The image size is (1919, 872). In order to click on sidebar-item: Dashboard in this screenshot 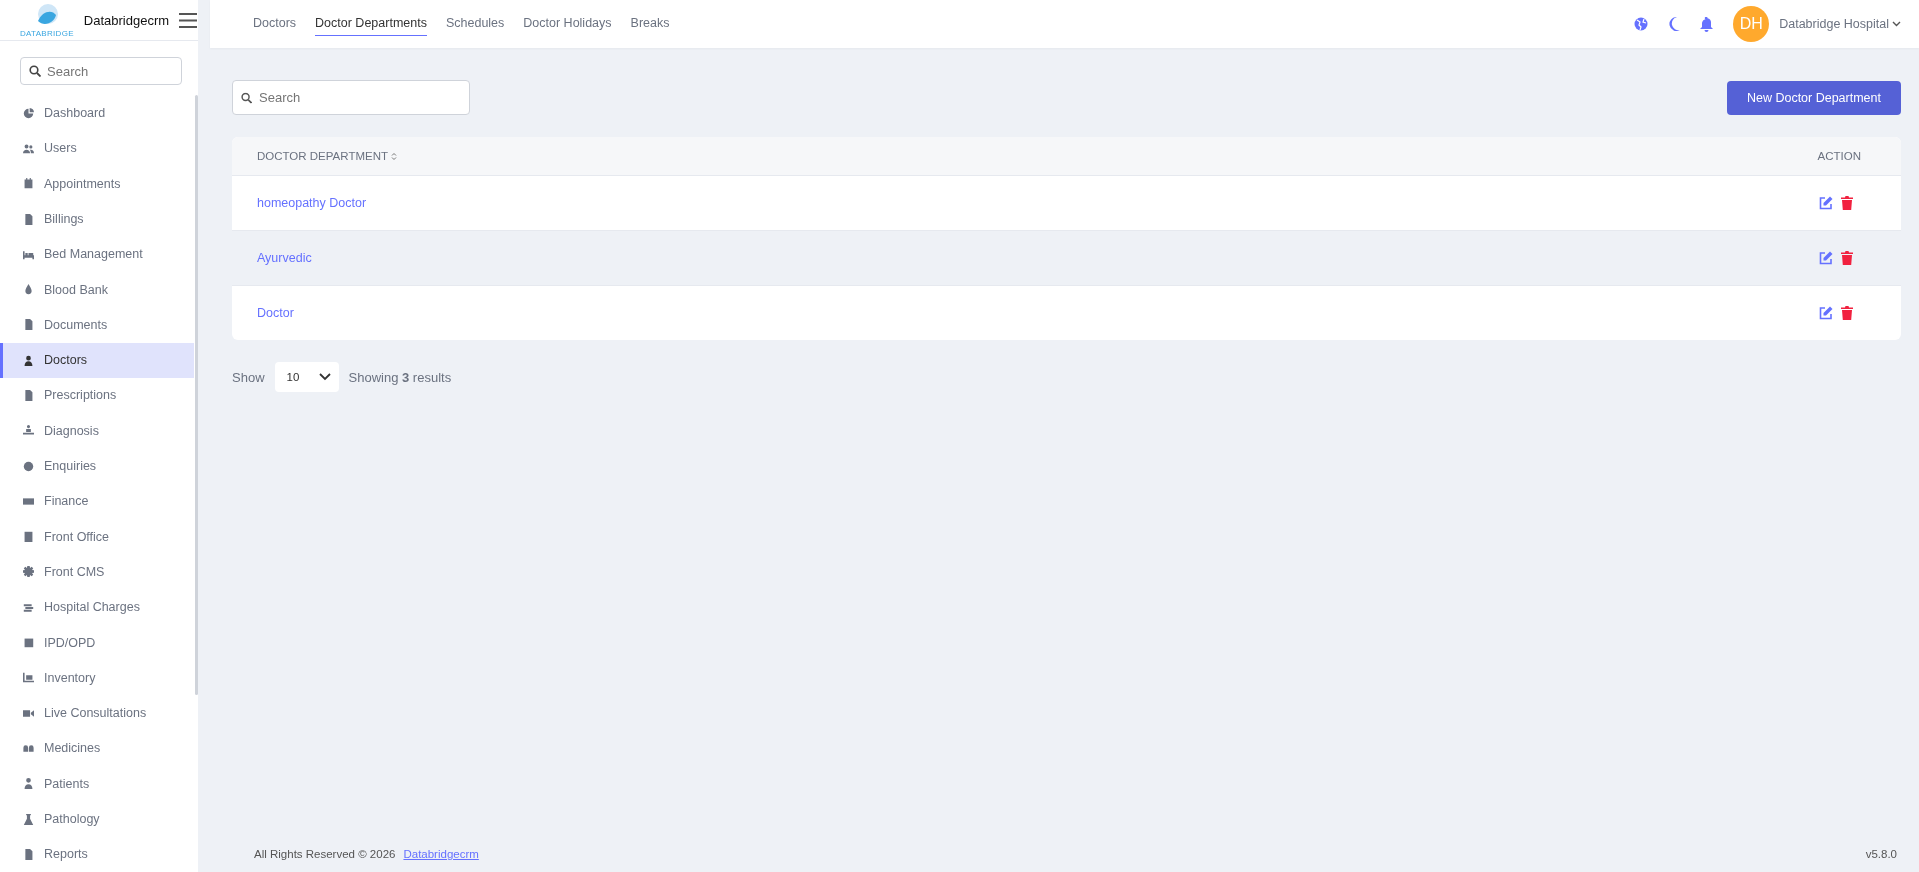, I will do `click(97, 113)`.